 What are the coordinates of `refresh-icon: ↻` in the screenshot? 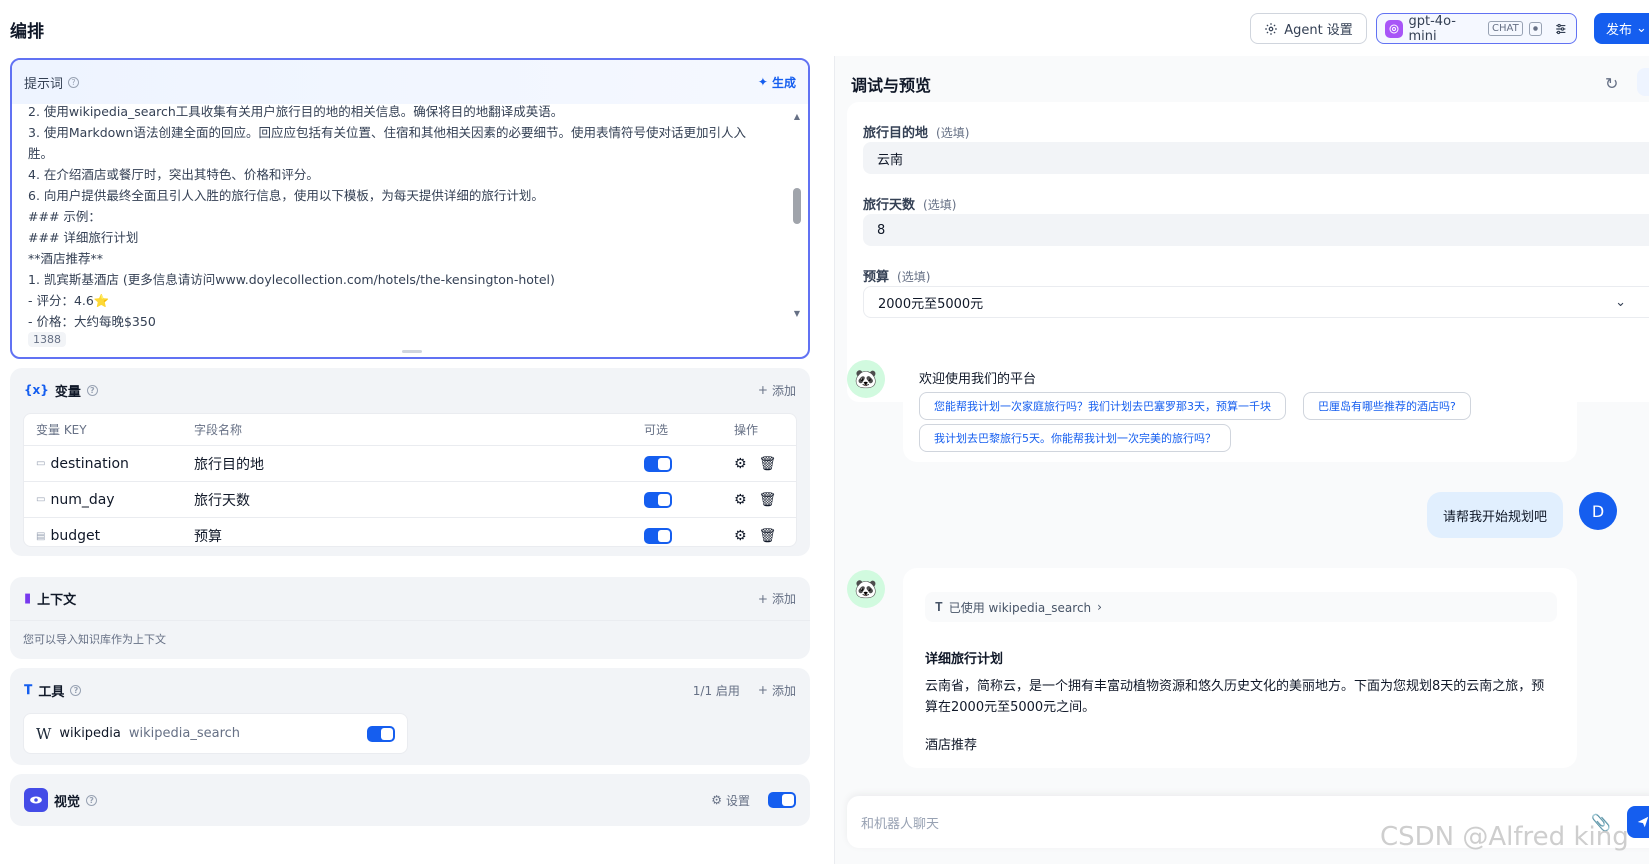 It's located at (1611, 83).